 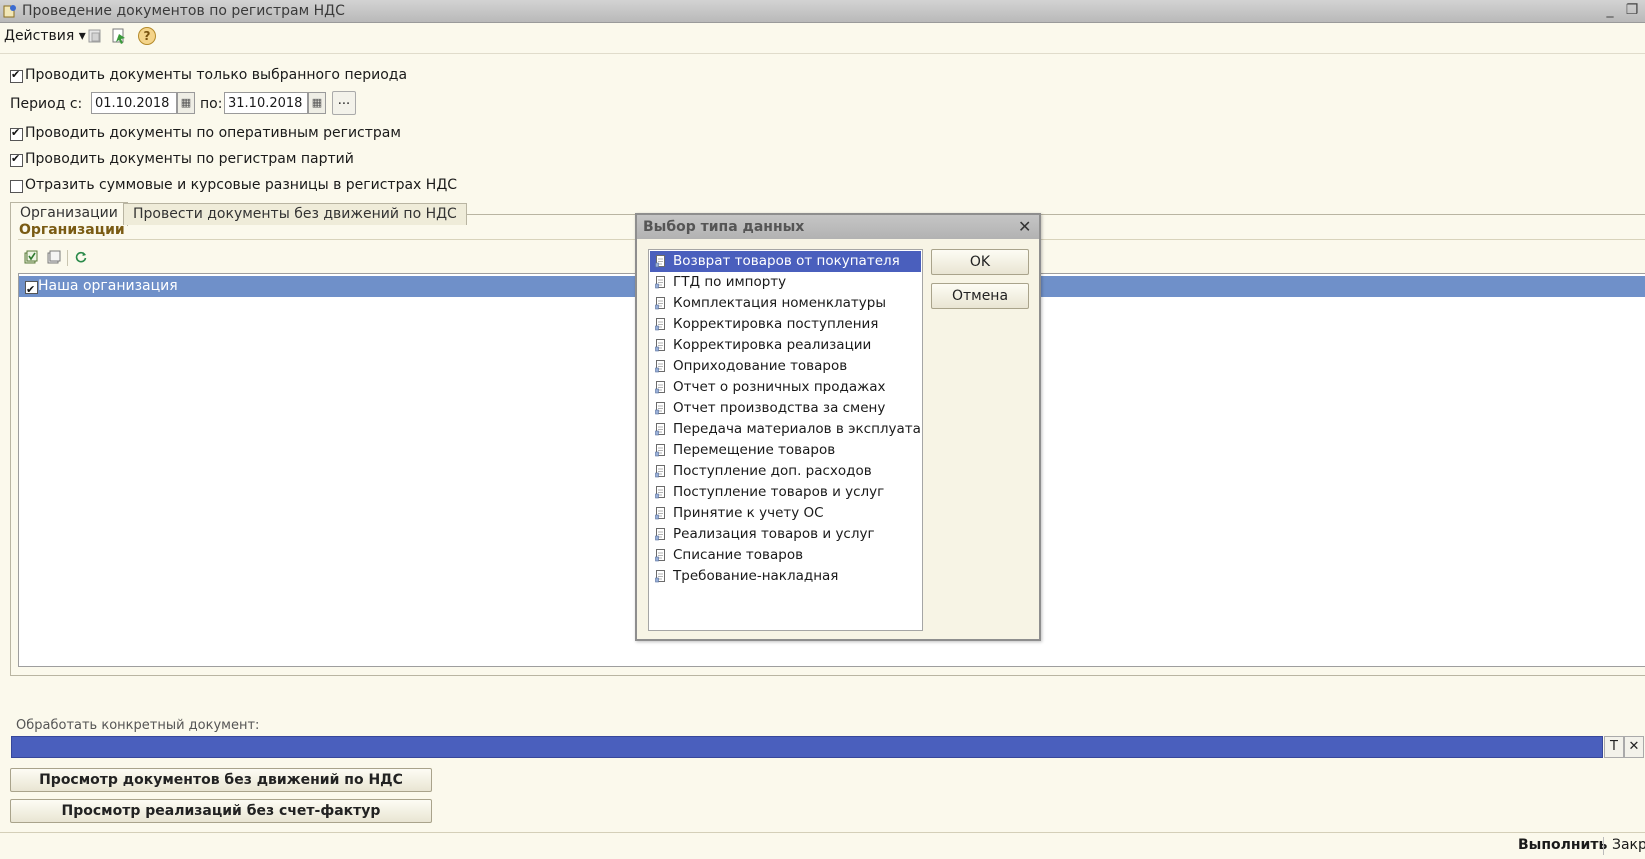 What do you see at coordinates (822, 38) in the screenshot?
I see `command-bar: Действия ▾ ?` at bounding box center [822, 38].